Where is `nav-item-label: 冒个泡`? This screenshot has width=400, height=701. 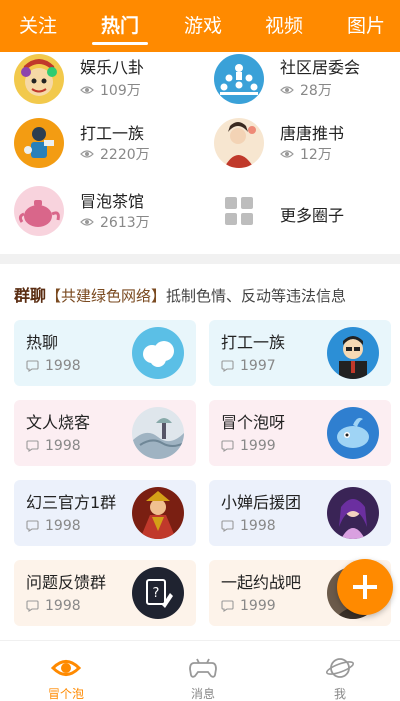 nav-item-label: 冒个泡 is located at coordinates (65, 694).